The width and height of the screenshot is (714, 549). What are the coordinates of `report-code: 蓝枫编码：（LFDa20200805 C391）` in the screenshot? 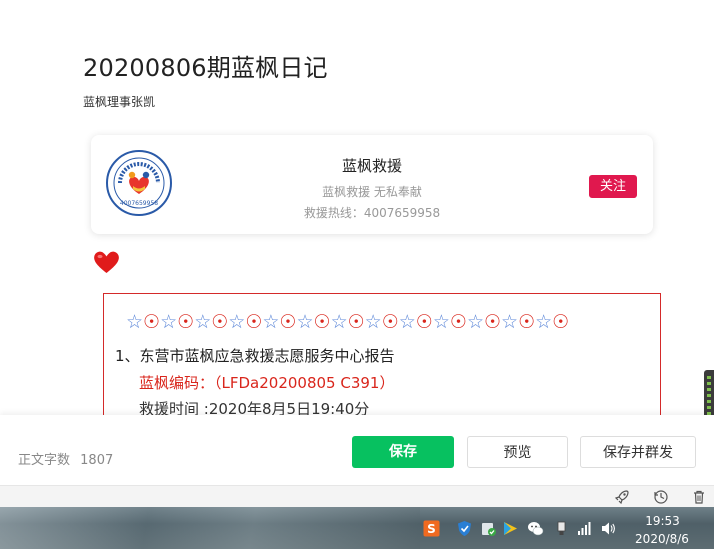 It's located at (267, 383).